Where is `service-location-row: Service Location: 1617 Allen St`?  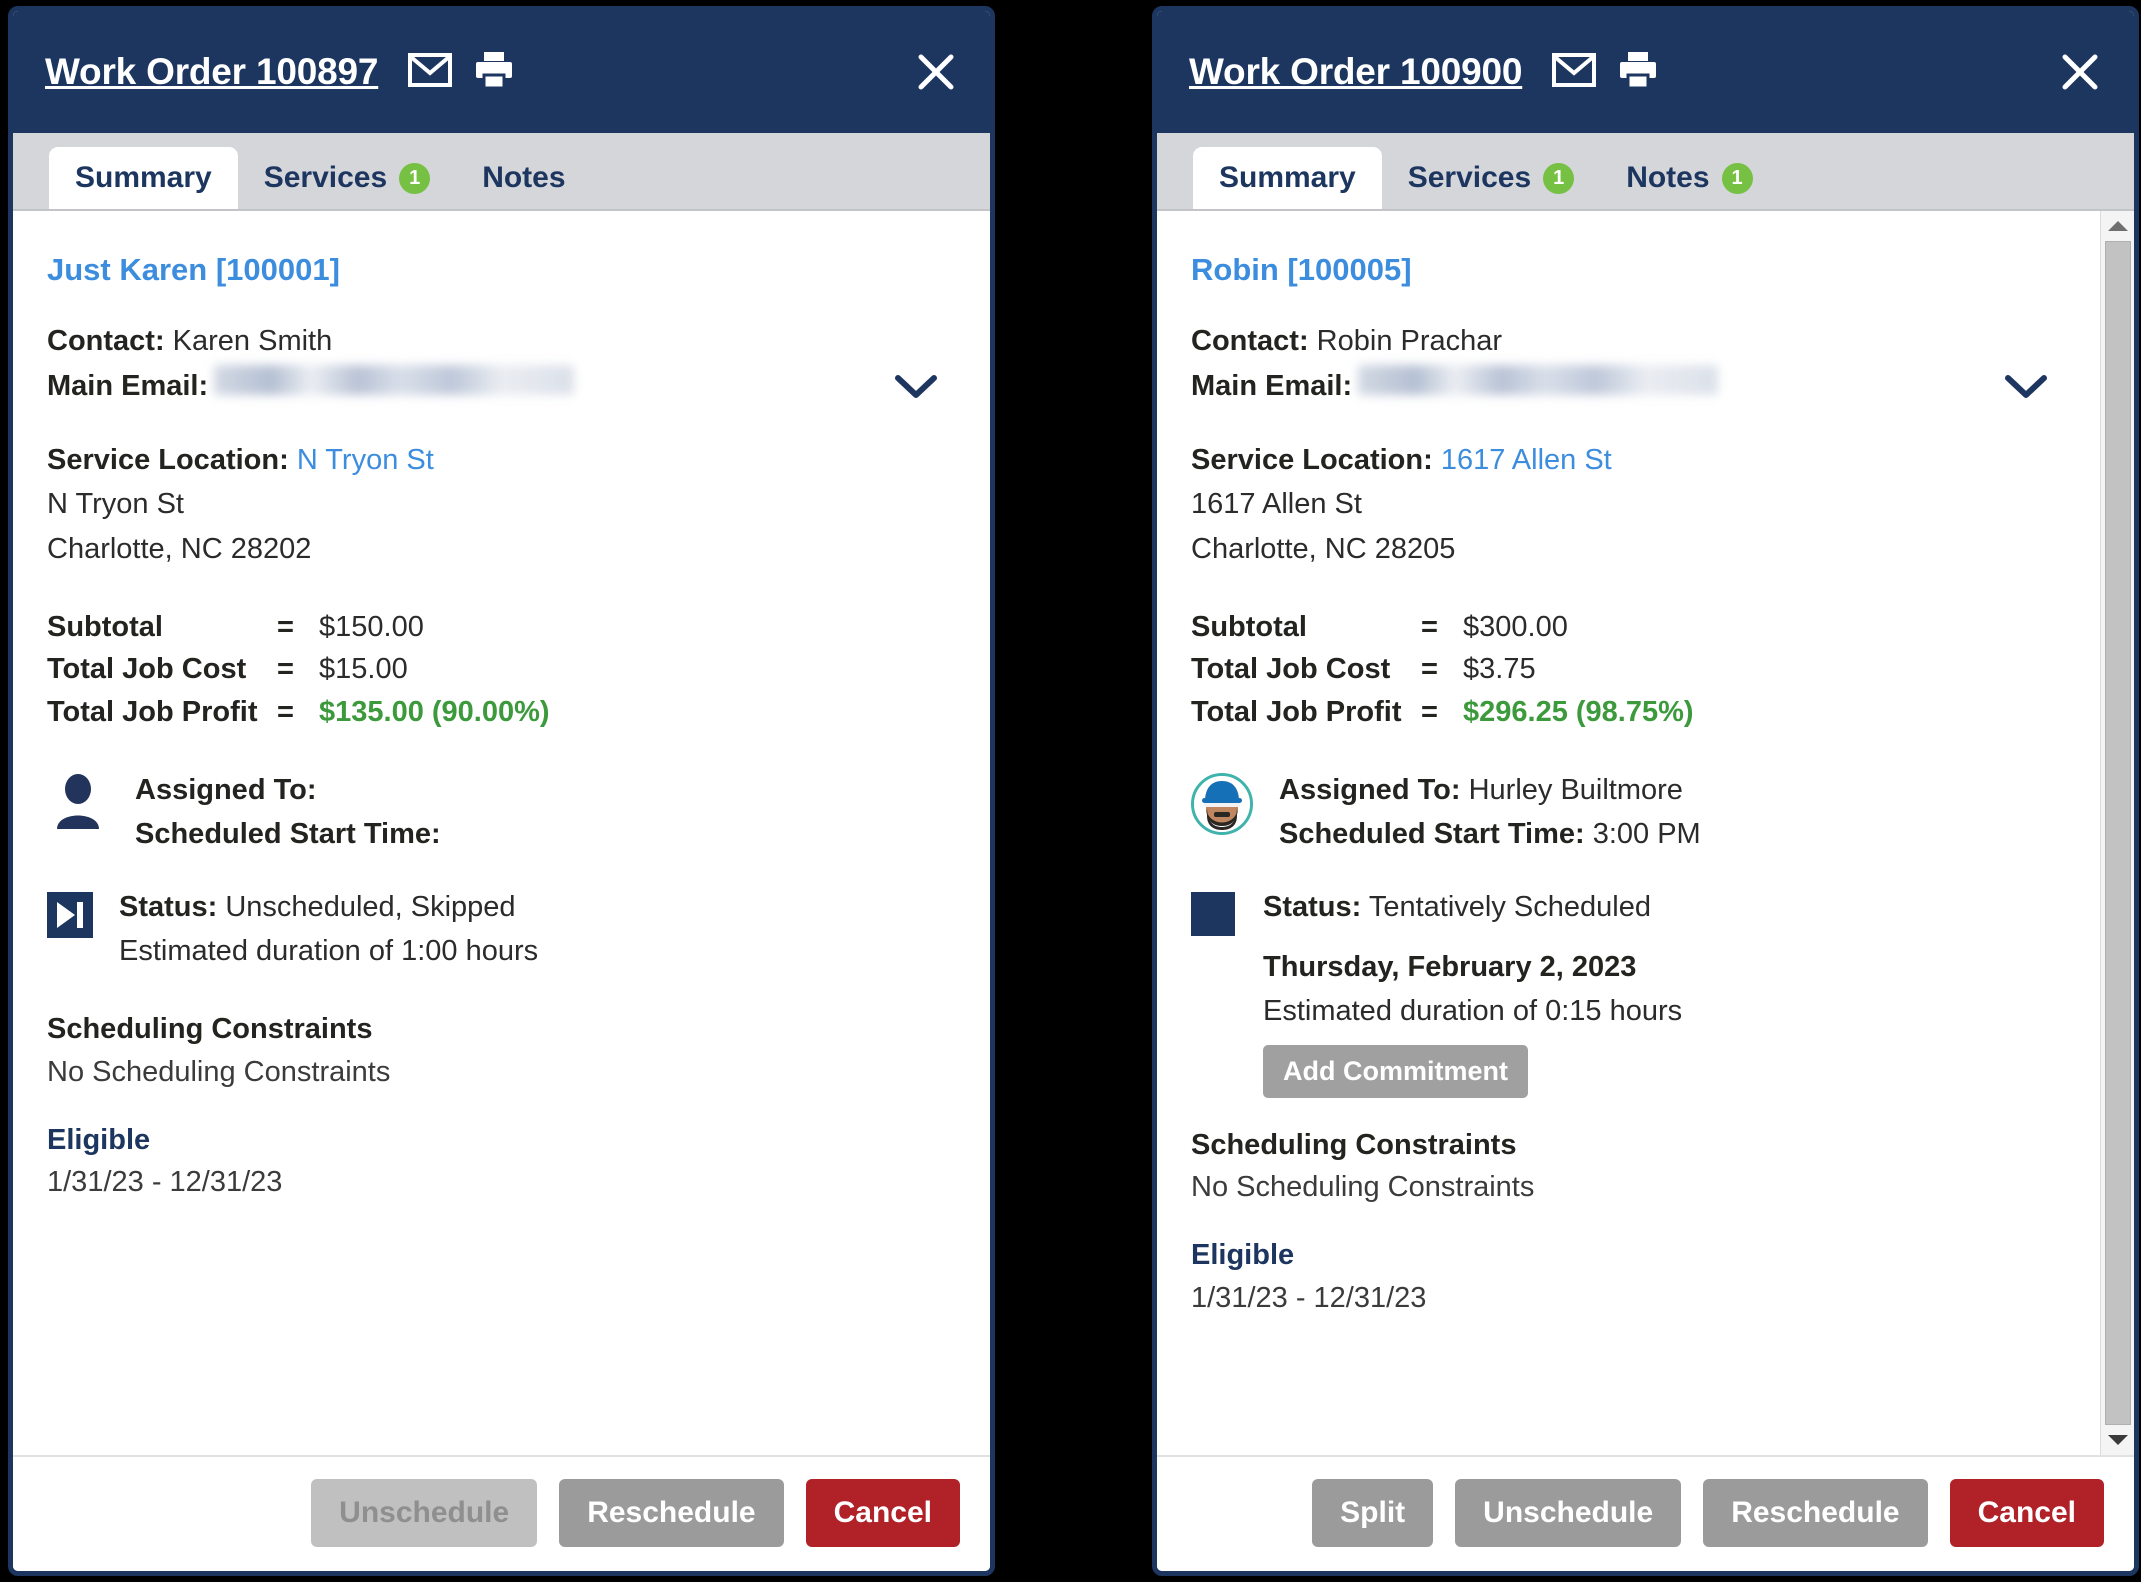
service-location-row: Service Location: 1617 Allen St is located at coordinates (1628, 460).